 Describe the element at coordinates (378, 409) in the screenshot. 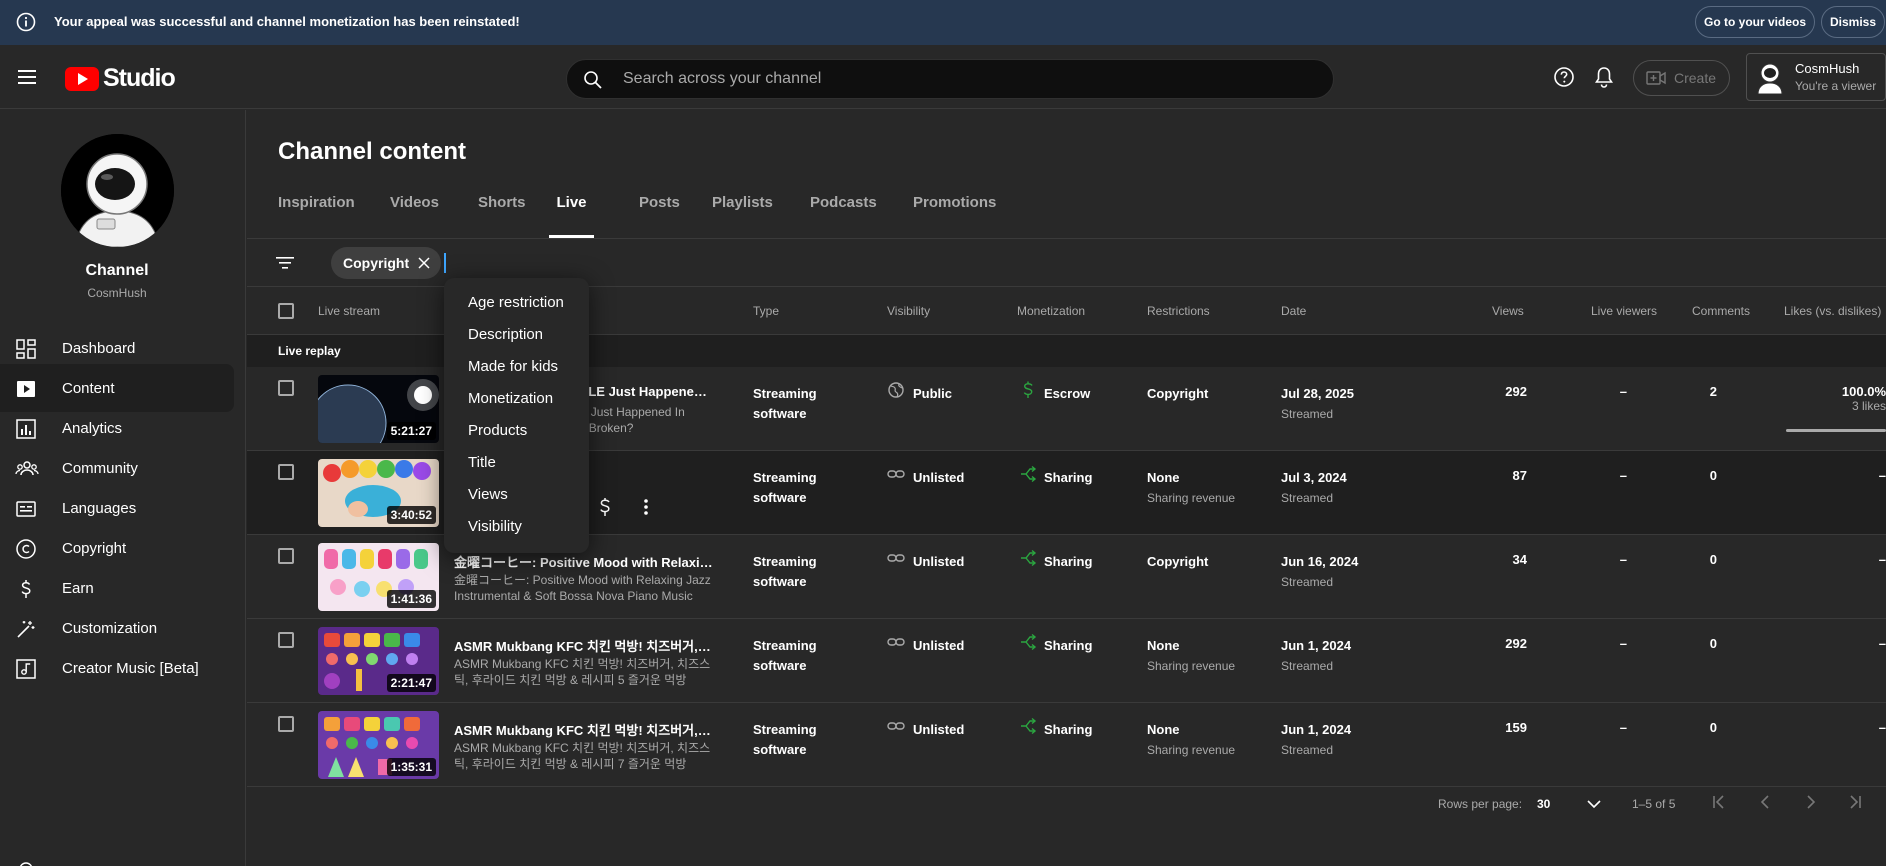

I see `video-thumbnail: 5:21:27` at that location.